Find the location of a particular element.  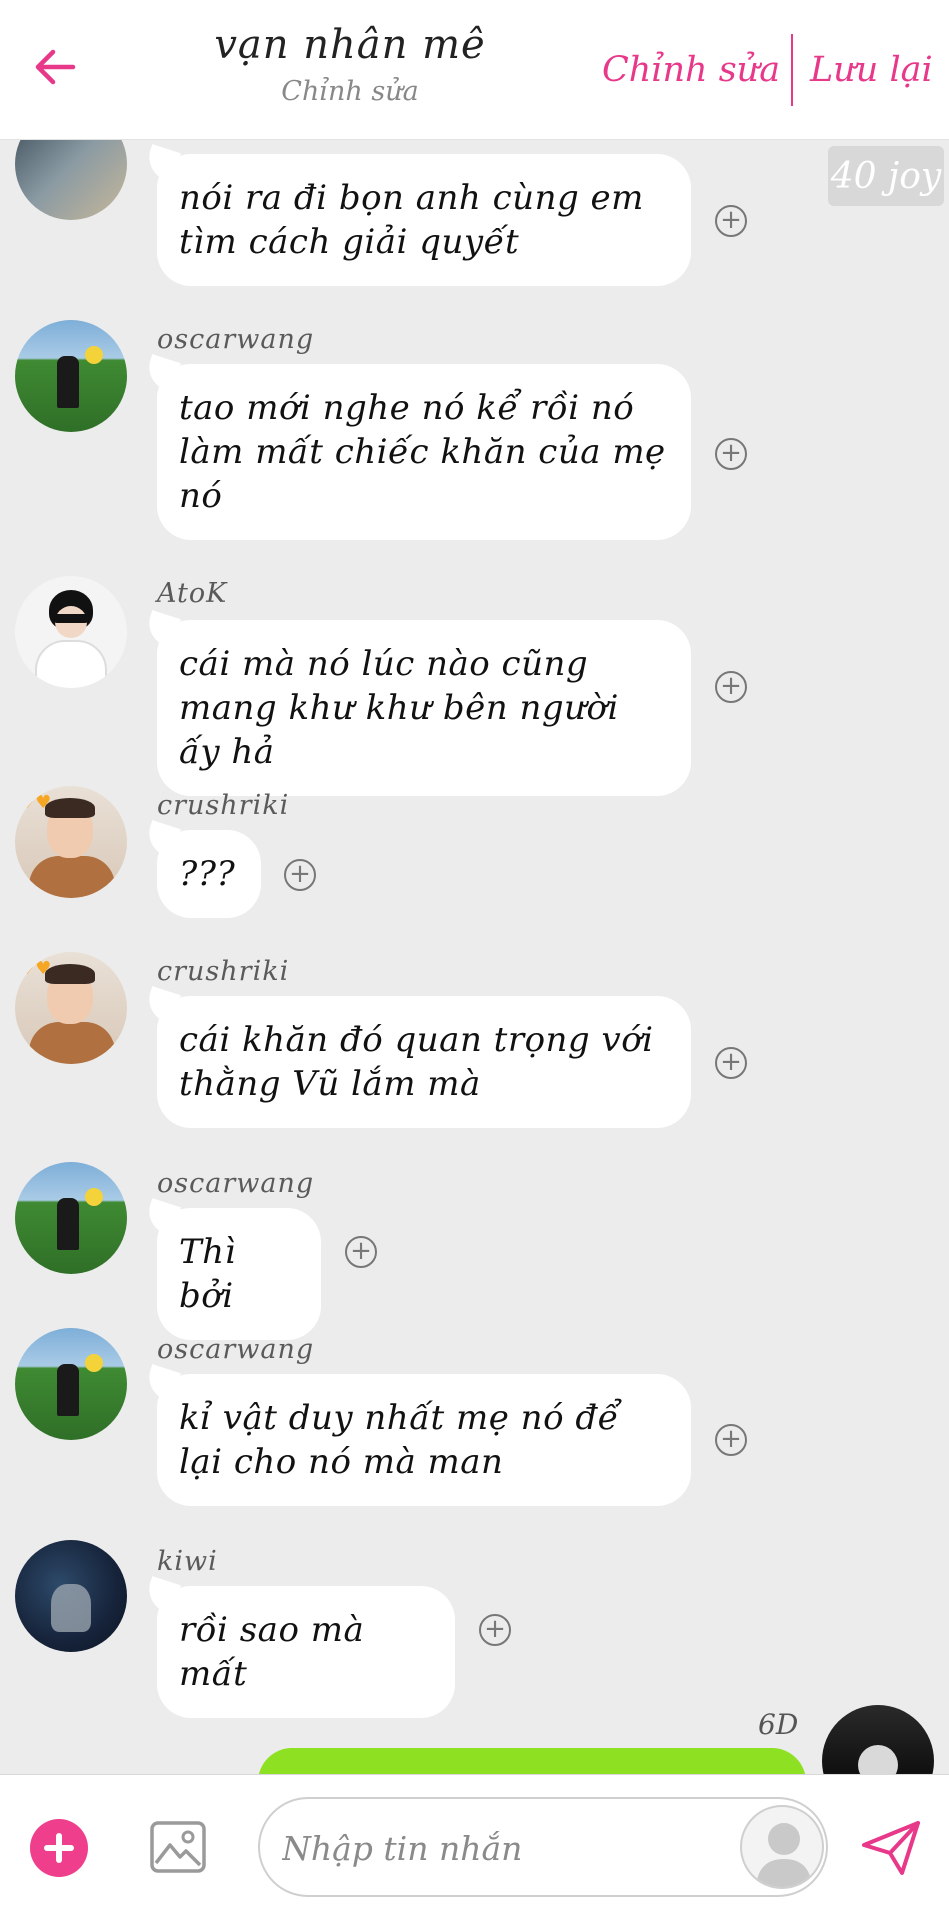

message-bubble: rồi sao mà mất is located at coordinates (306, 1652).